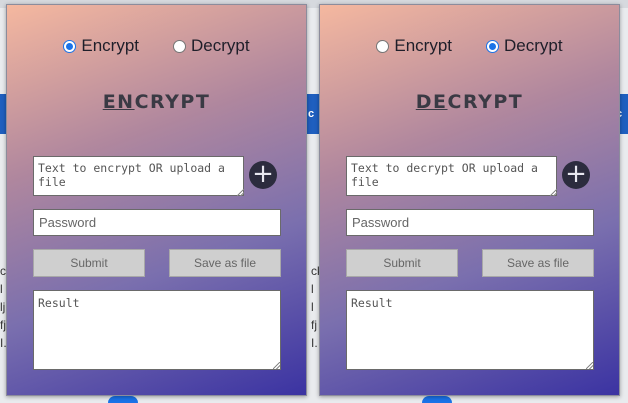 This screenshot has width=628, height=403. I want to click on page-title: ENCRYPT, so click(156, 102).